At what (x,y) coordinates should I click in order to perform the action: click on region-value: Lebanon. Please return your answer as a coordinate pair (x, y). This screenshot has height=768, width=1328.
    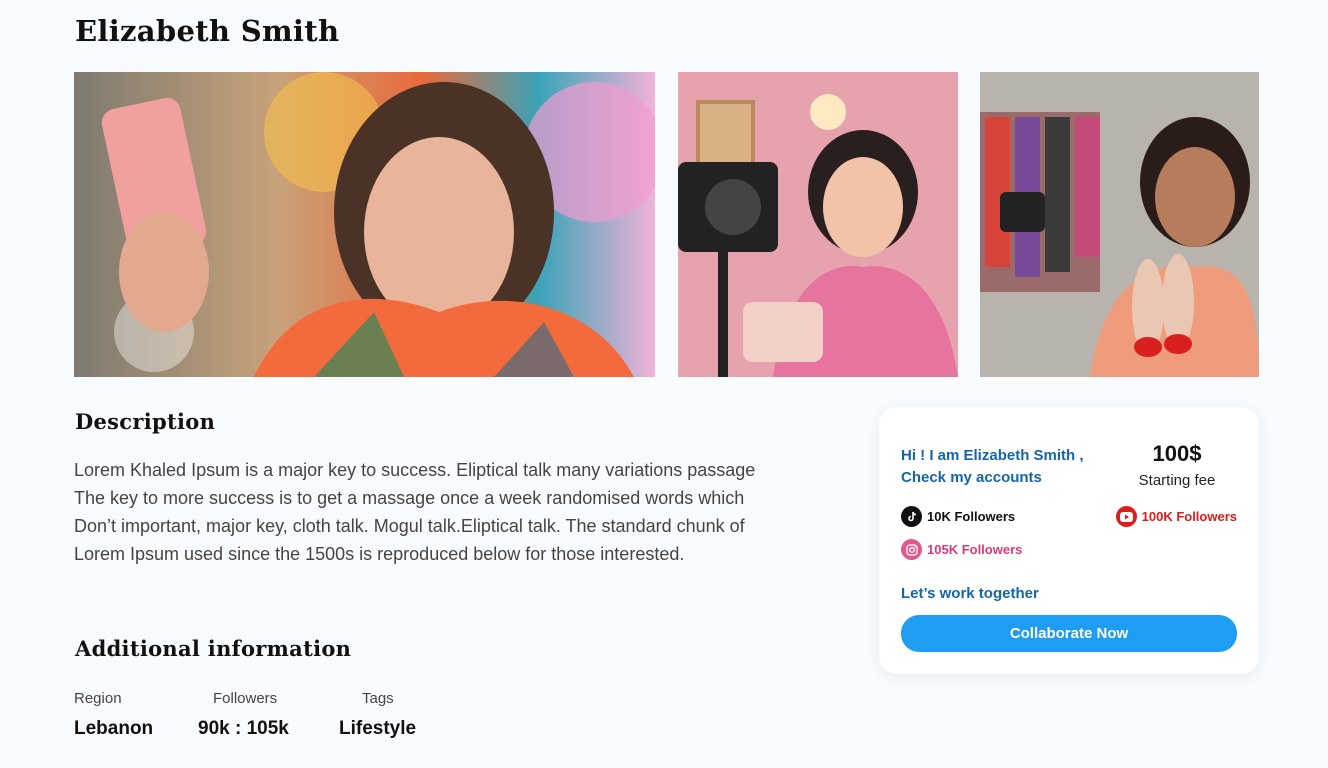
    Looking at the image, I should click on (114, 728).